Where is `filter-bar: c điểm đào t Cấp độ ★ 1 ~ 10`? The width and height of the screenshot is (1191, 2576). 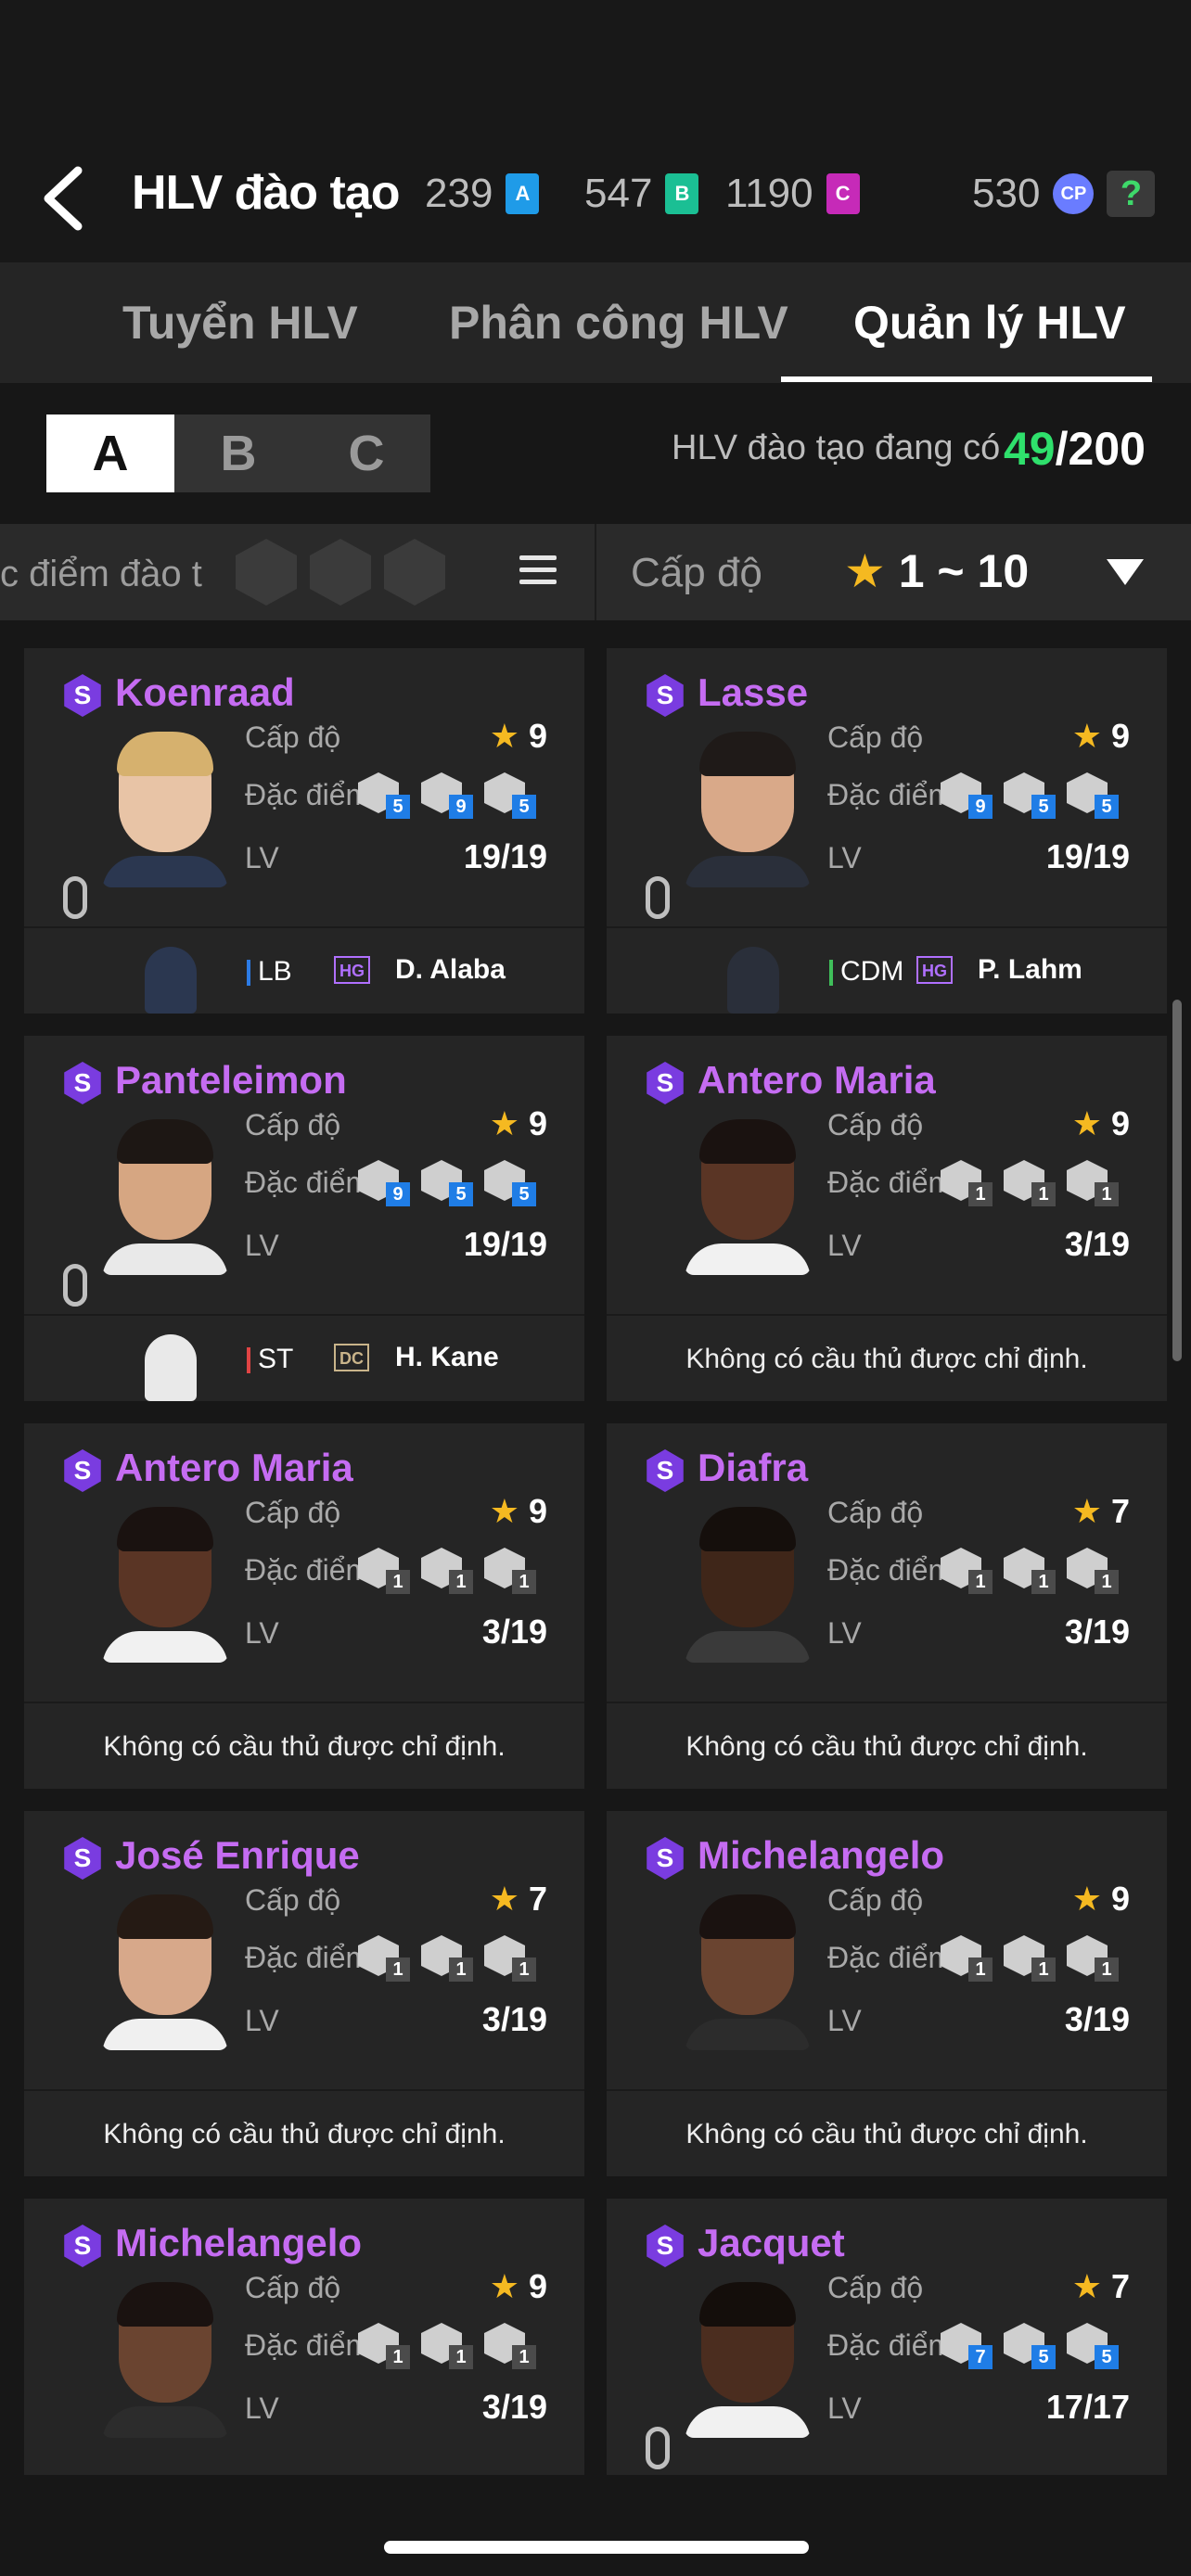 filter-bar: c điểm đào t Cấp độ ★ 1 ~ 10 is located at coordinates (595, 572).